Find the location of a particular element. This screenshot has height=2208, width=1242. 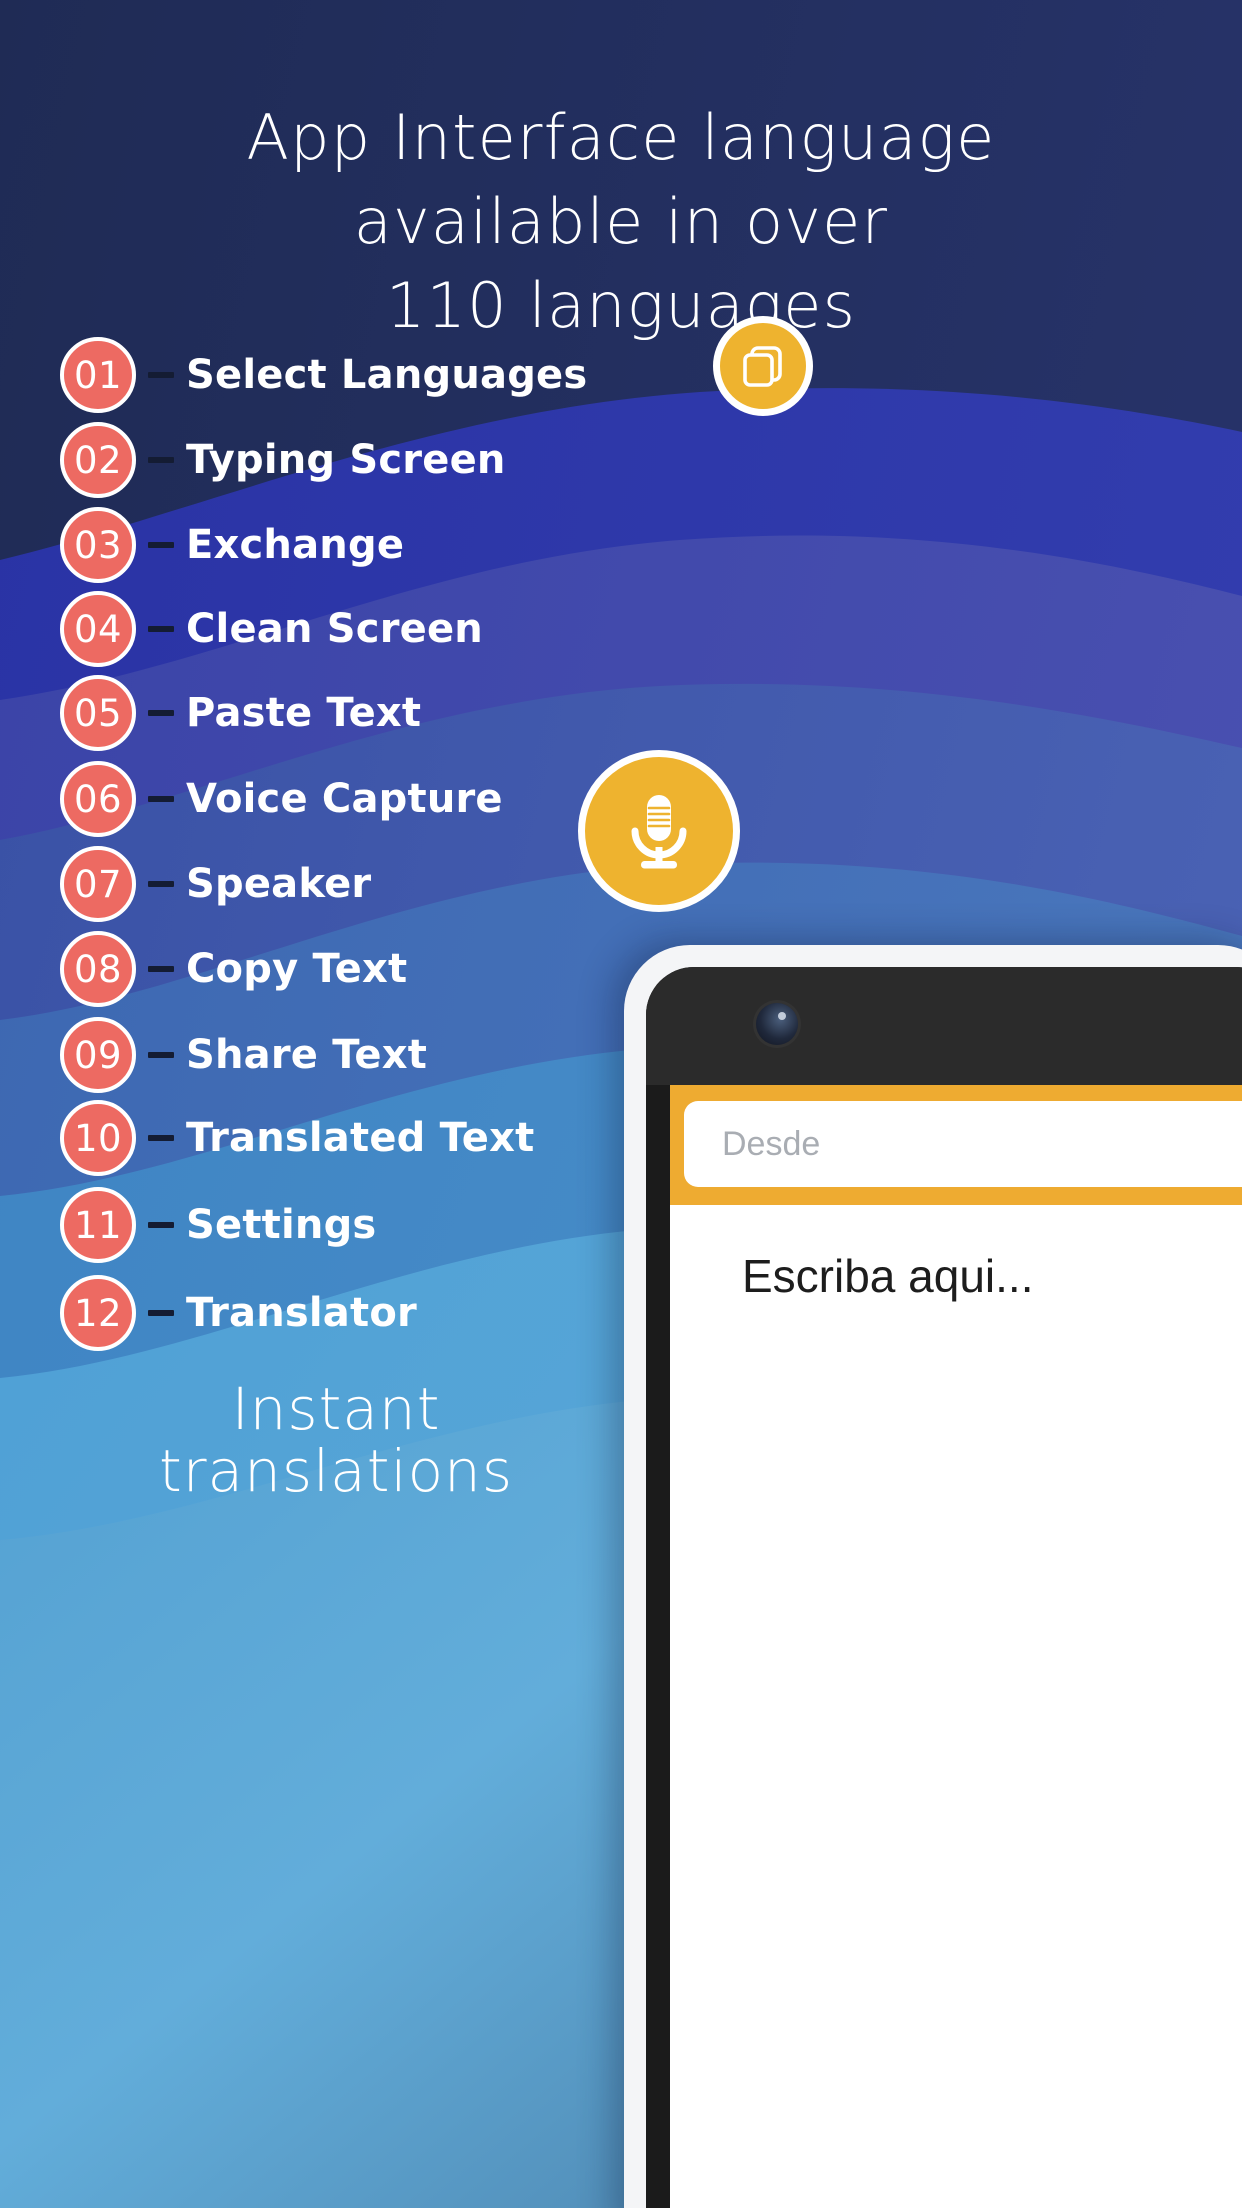

feature-row-03: 03 Exchange is located at coordinates (232, 545).